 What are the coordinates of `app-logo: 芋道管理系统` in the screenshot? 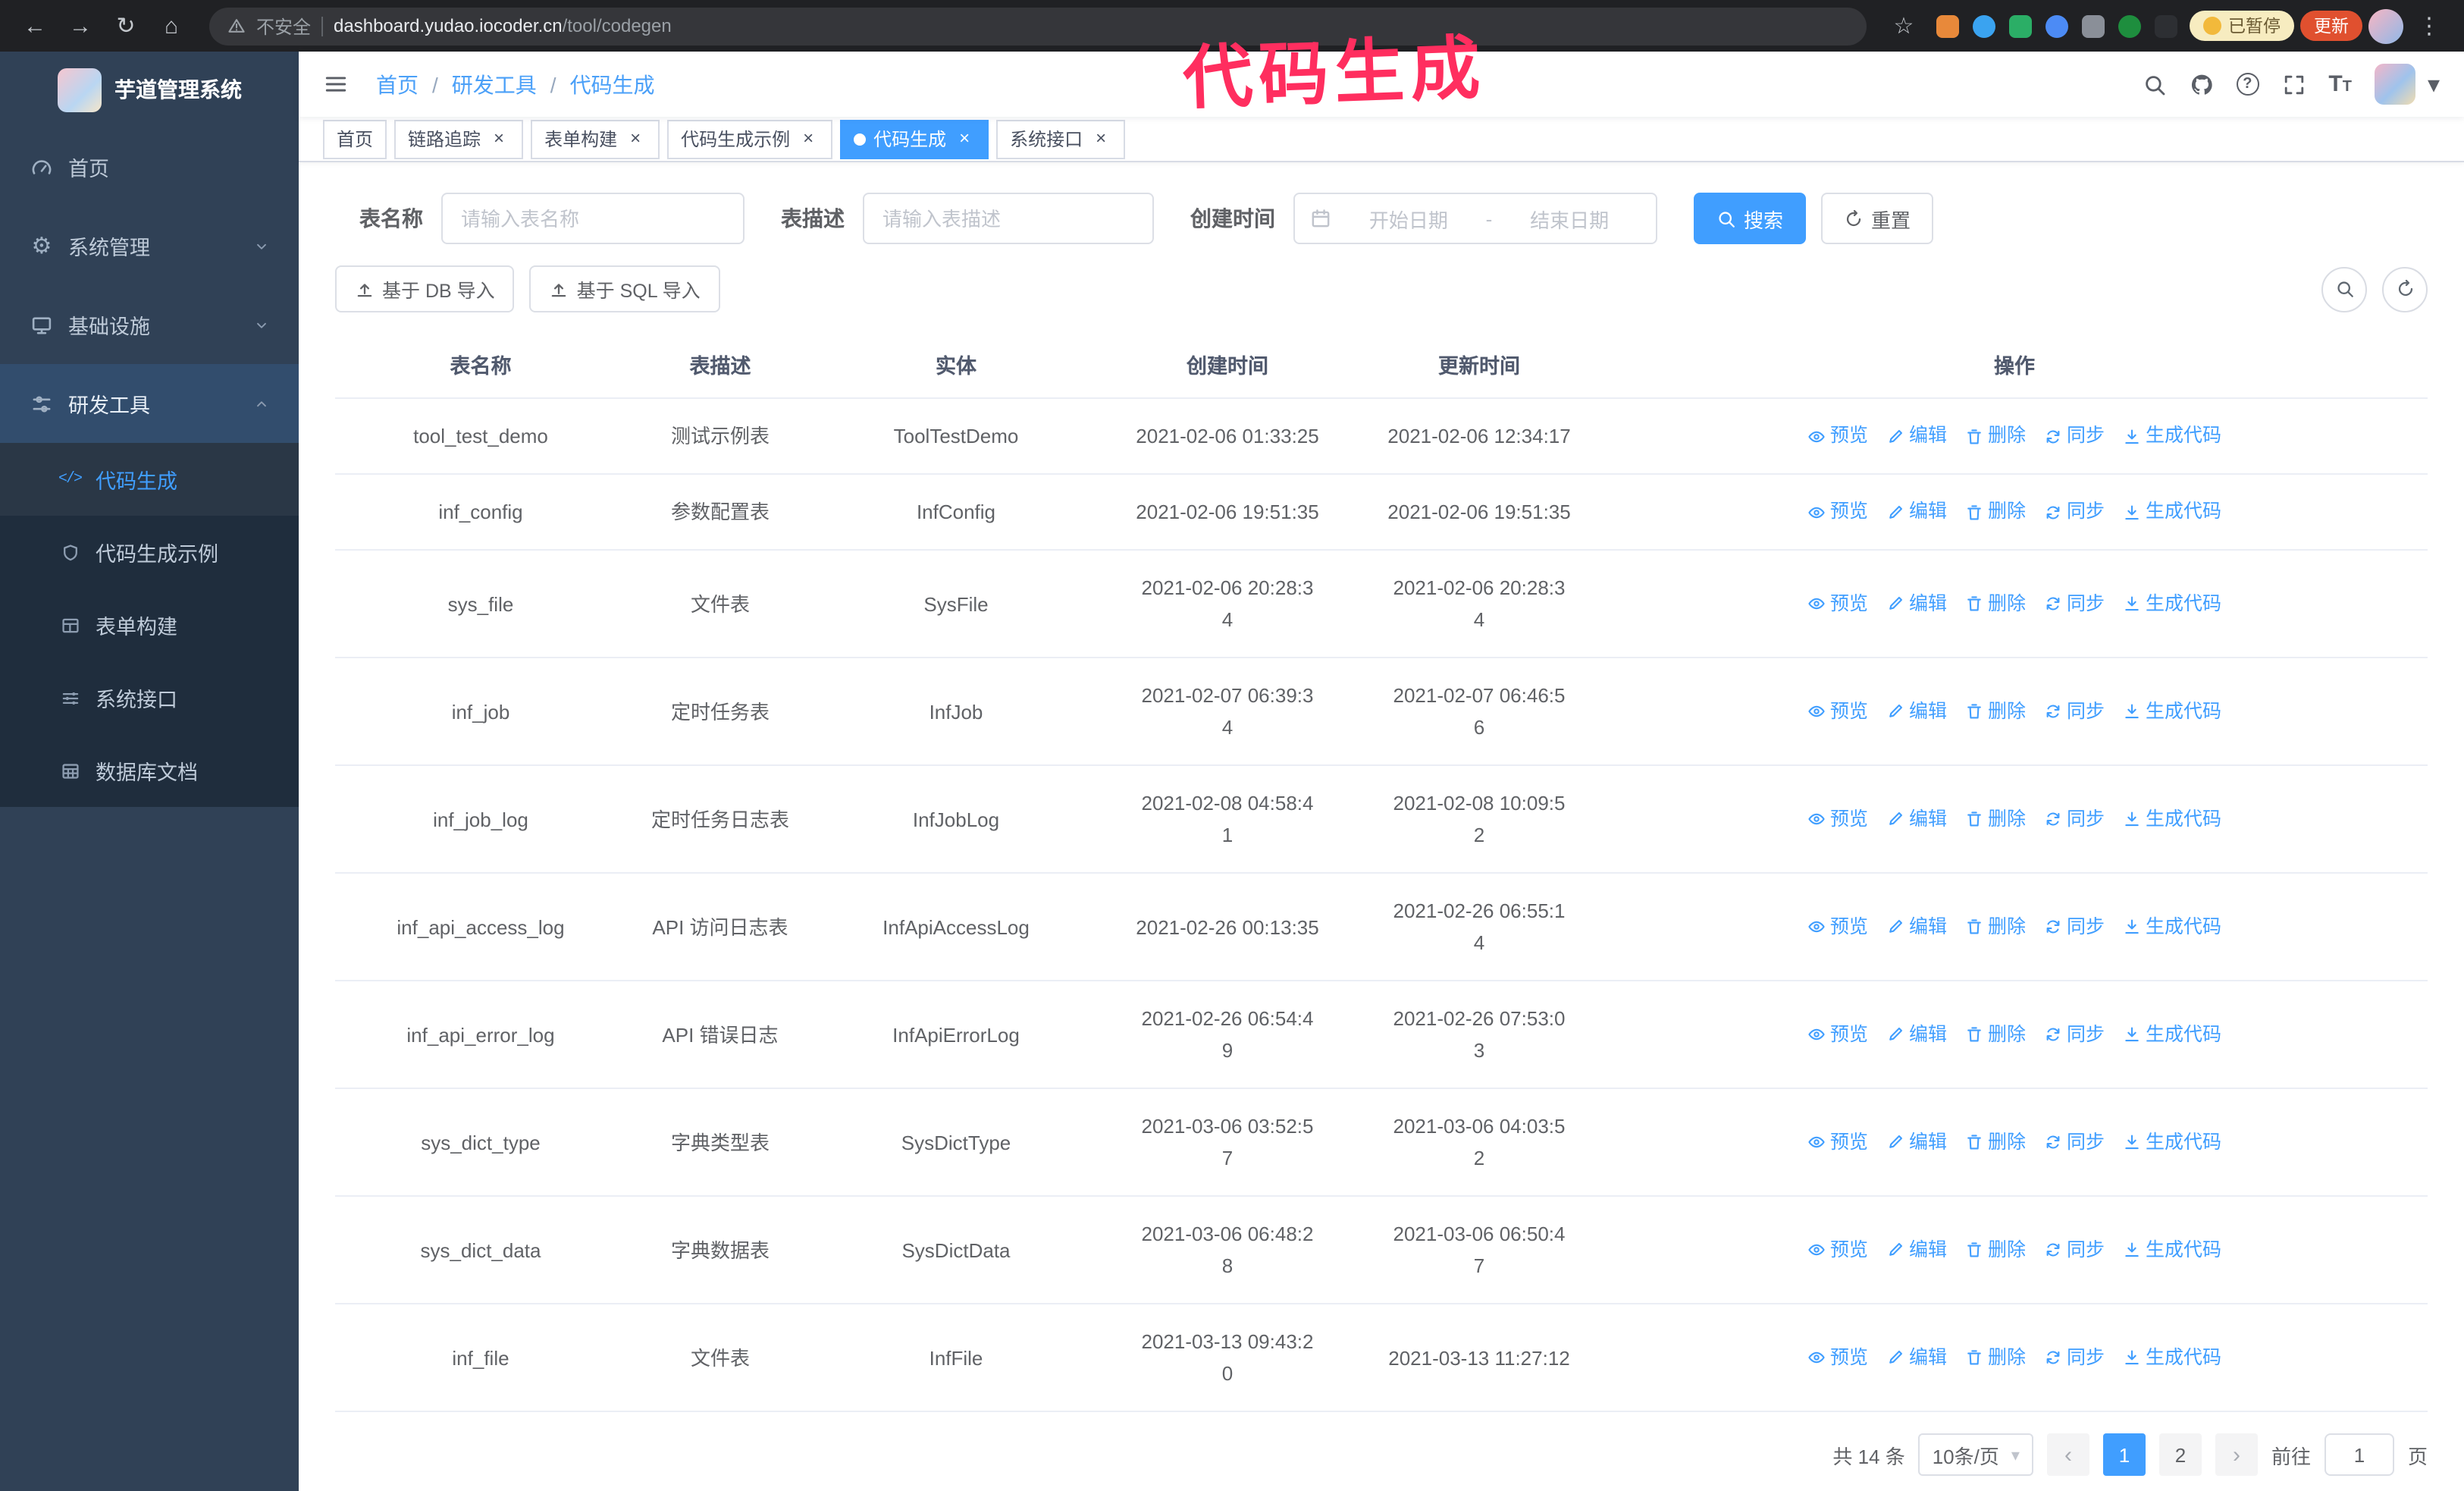 It's located at (150, 89).